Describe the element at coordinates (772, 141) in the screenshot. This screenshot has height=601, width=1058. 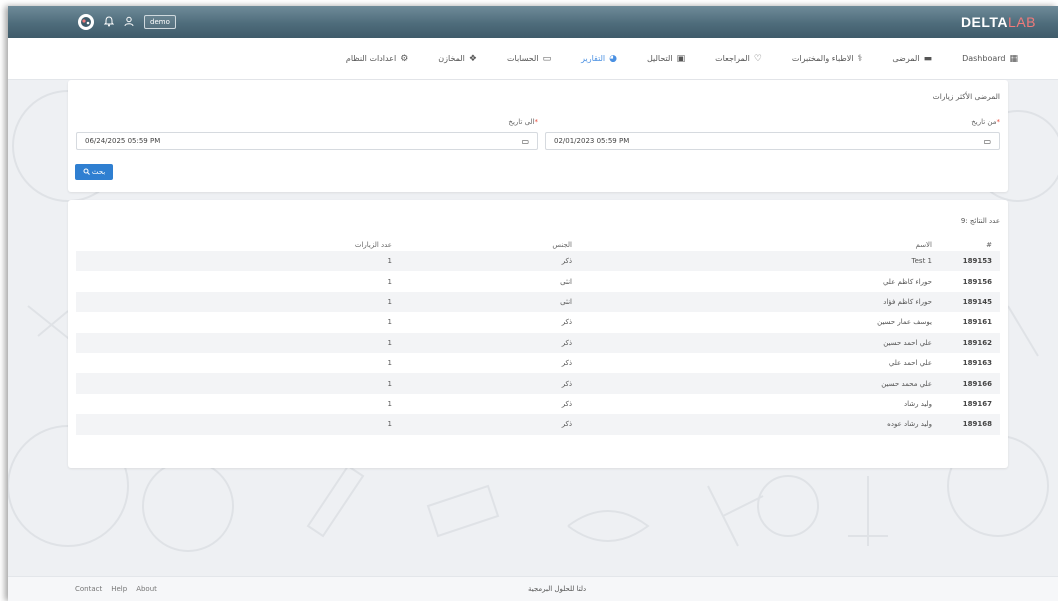
I see `from-date-input: 02/01/2023 05:59 PM ▭` at that location.